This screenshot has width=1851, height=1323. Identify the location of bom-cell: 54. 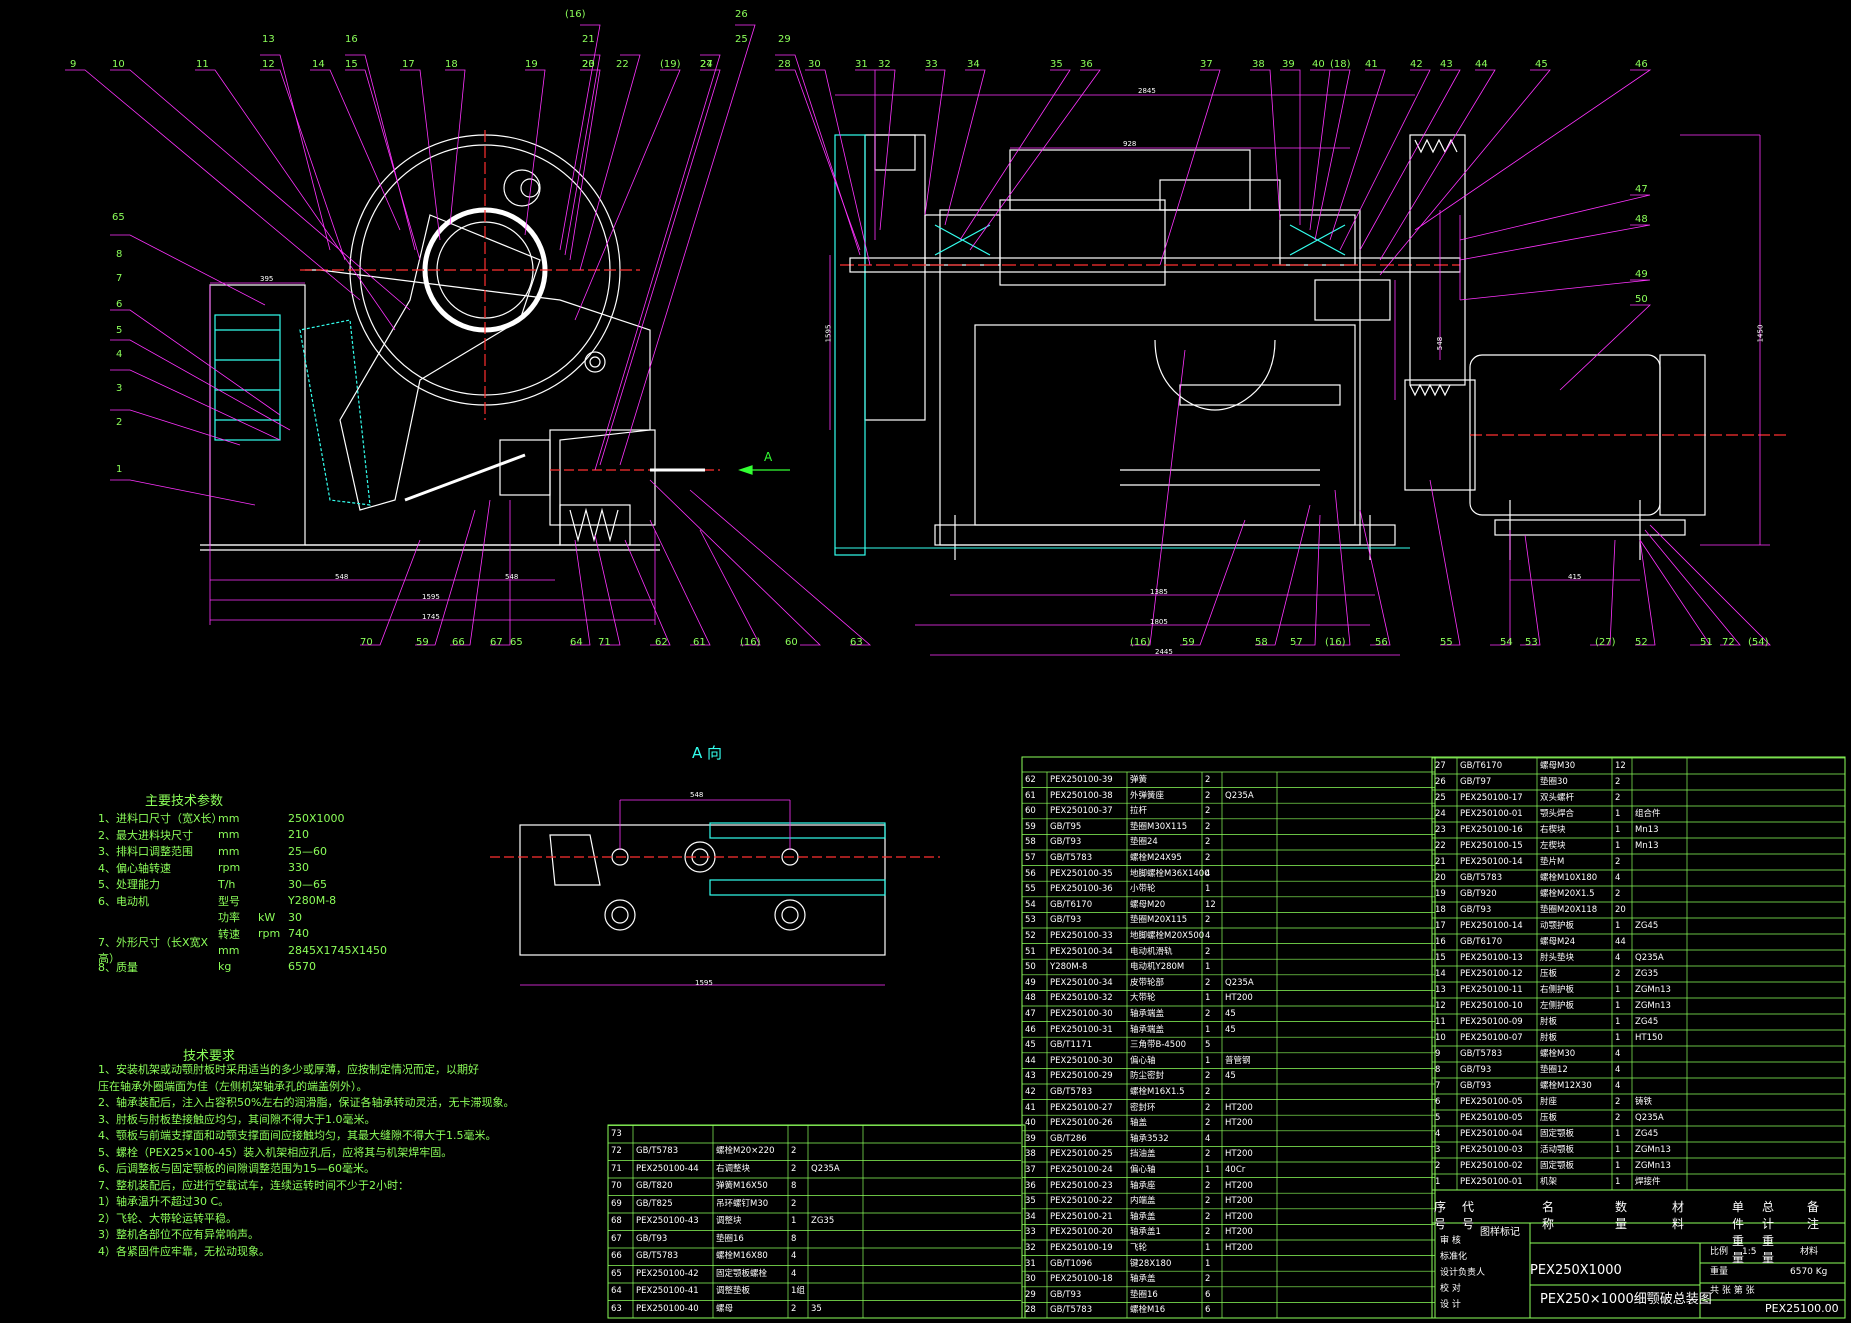
(1030, 904).